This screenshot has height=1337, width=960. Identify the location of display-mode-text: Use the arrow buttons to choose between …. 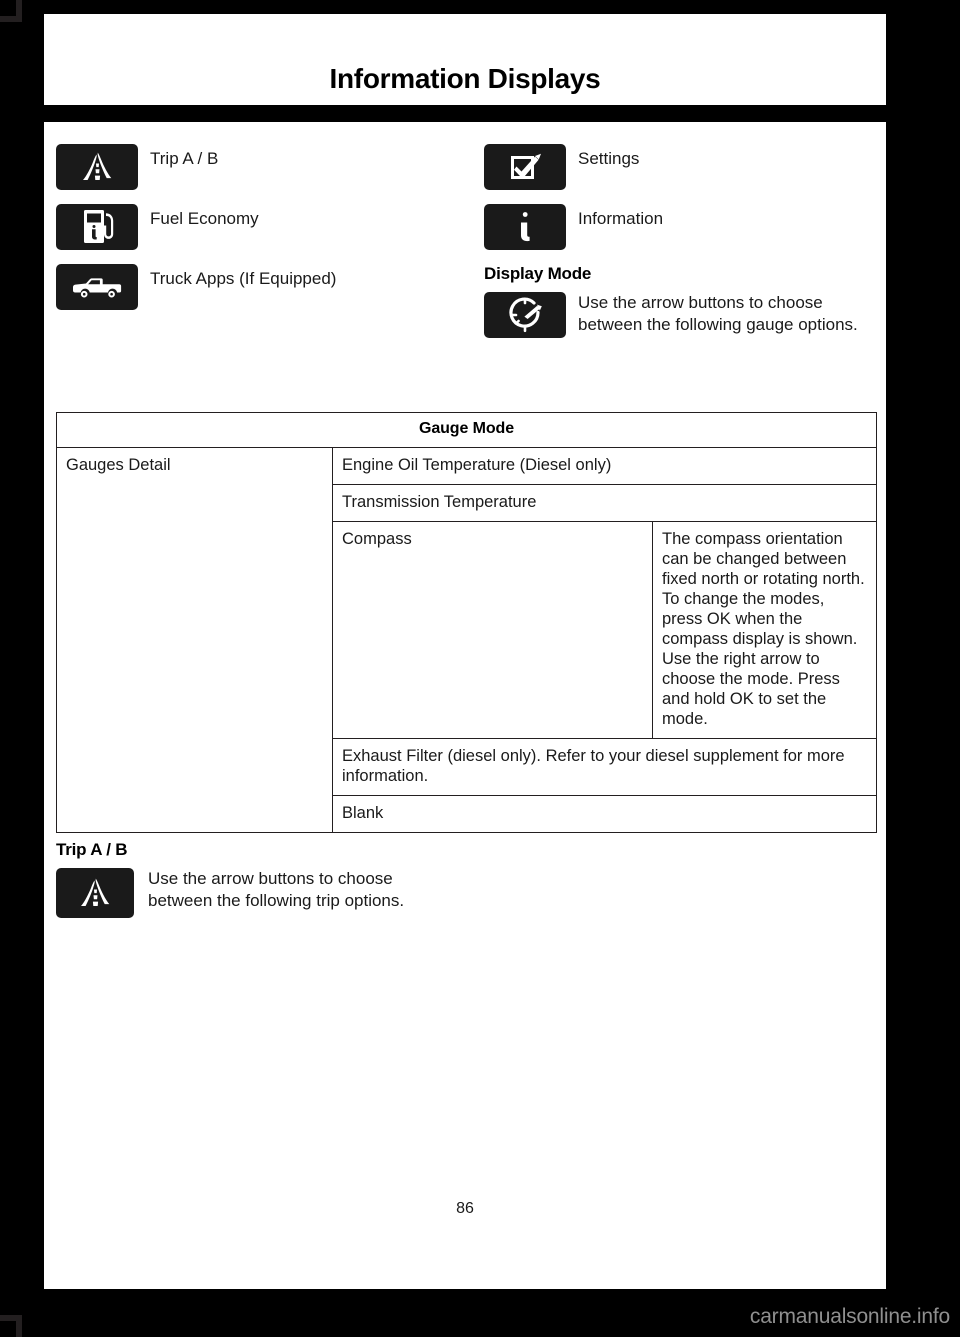
(718, 313).